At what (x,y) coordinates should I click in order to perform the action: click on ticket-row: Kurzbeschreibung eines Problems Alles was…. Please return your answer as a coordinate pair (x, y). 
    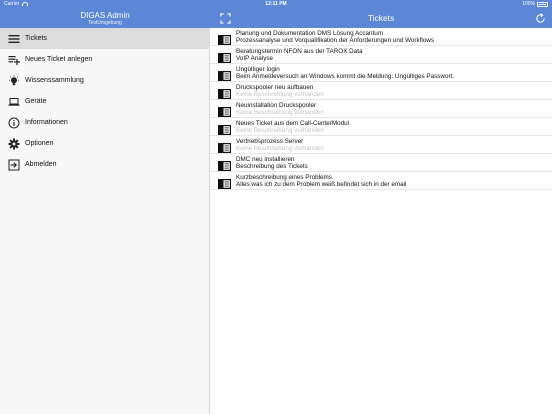
    Looking at the image, I should click on (381, 181).